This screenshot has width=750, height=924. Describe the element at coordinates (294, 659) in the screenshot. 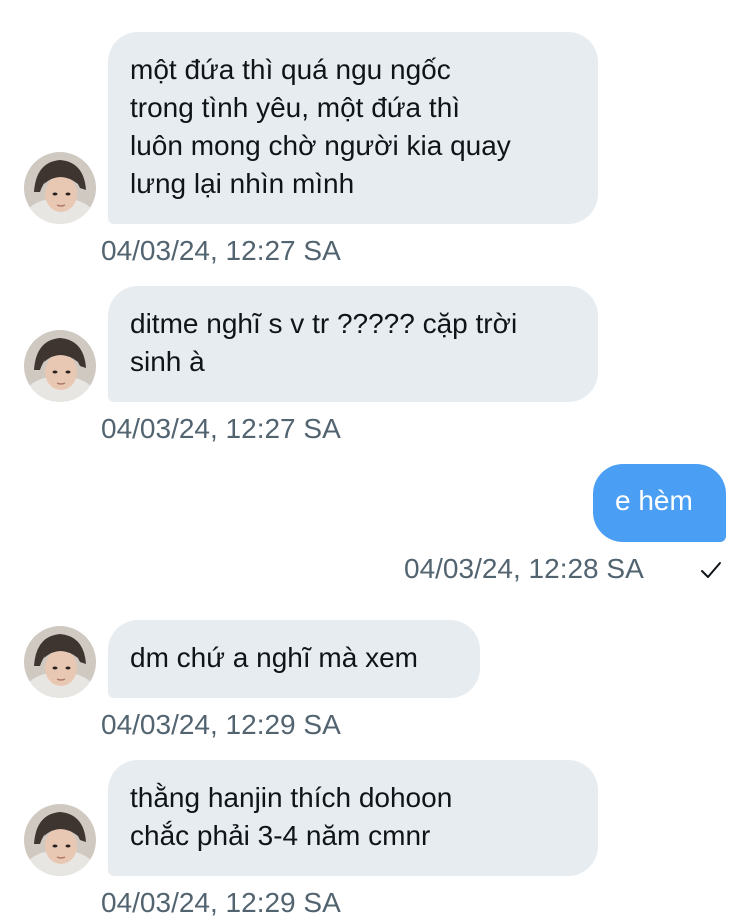

I see `message-bubble: dm chứ a nghĩ mà xem` at that location.